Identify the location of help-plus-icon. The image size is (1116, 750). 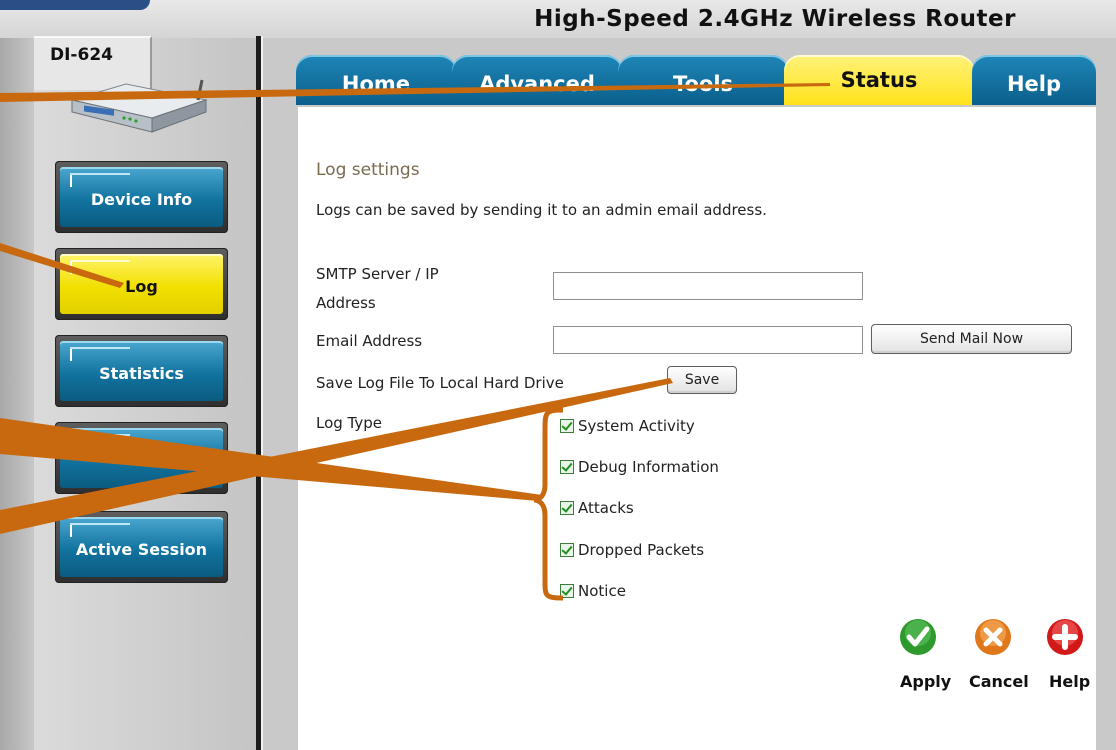
(1065, 637).